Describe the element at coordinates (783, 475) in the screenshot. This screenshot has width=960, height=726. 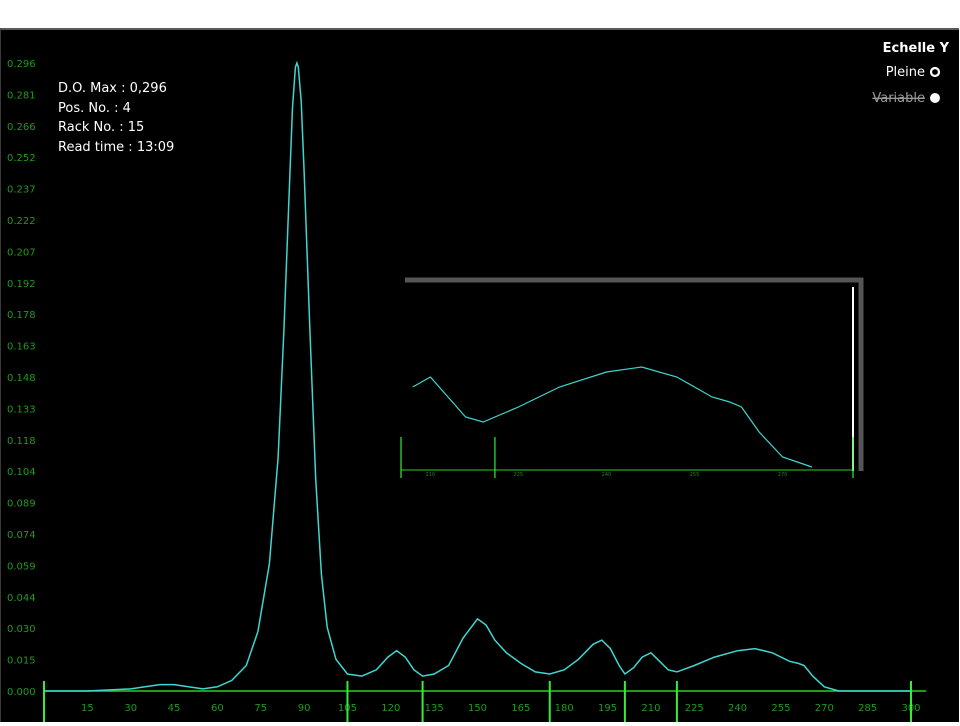
I see `inset-tick-label: 270` at that location.